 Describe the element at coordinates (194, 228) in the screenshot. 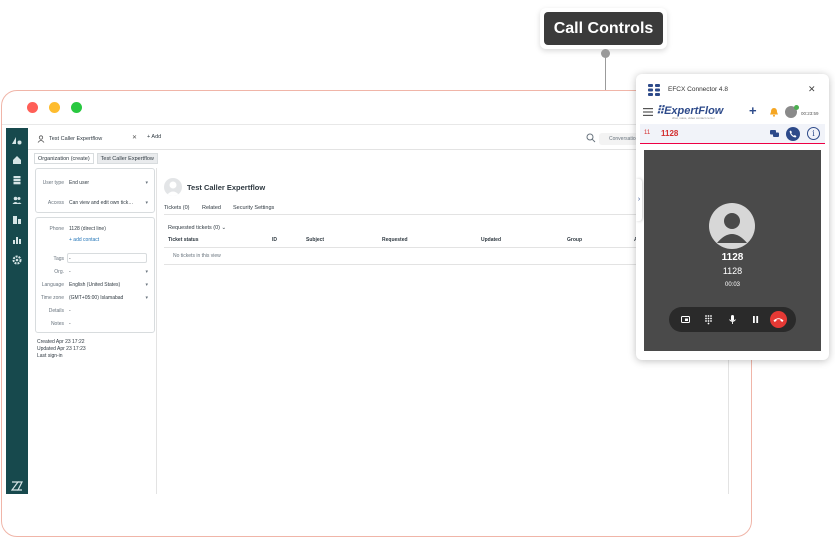

I see `requested-tickets-label: Requested tickets (0)` at that location.